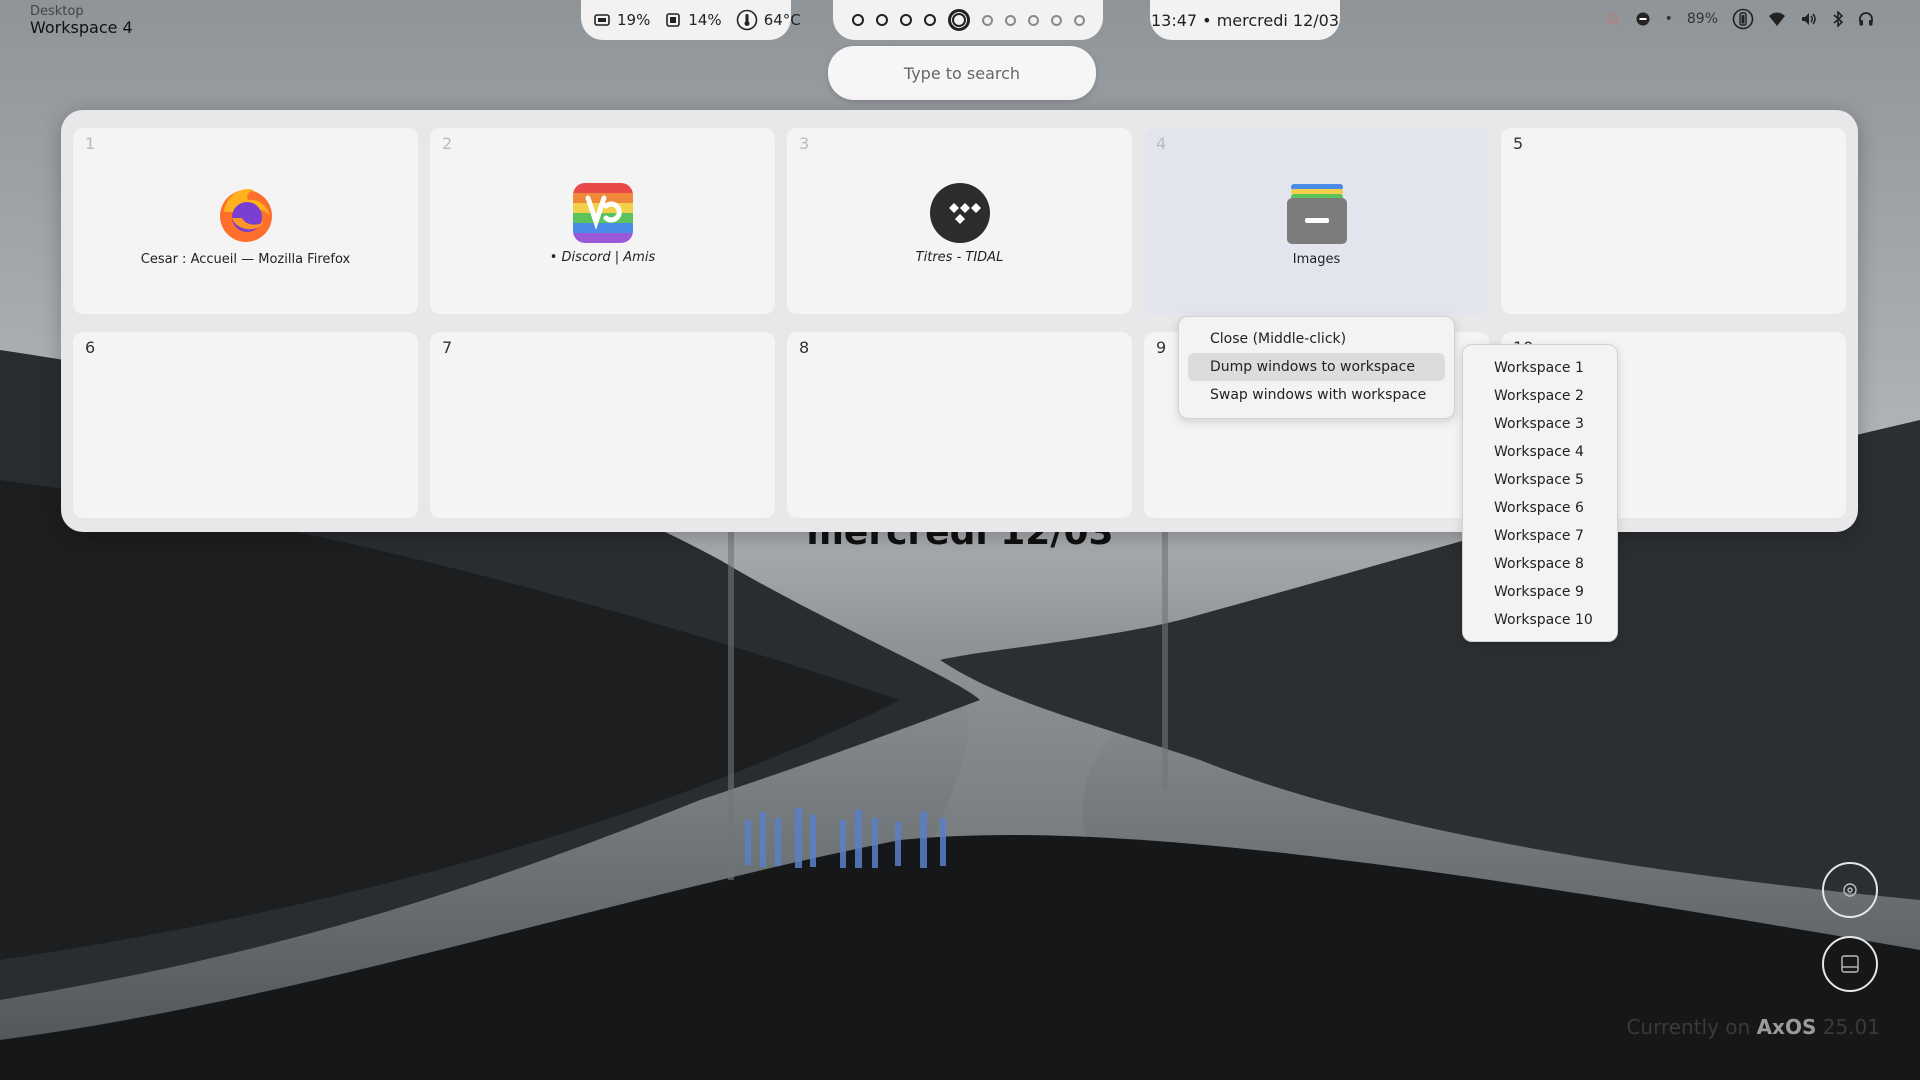 This screenshot has width=1920, height=1080. Describe the element at coordinates (245, 259) in the screenshot. I see `window-title: Cesar : Accueil — Mozilla Firefox` at that location.